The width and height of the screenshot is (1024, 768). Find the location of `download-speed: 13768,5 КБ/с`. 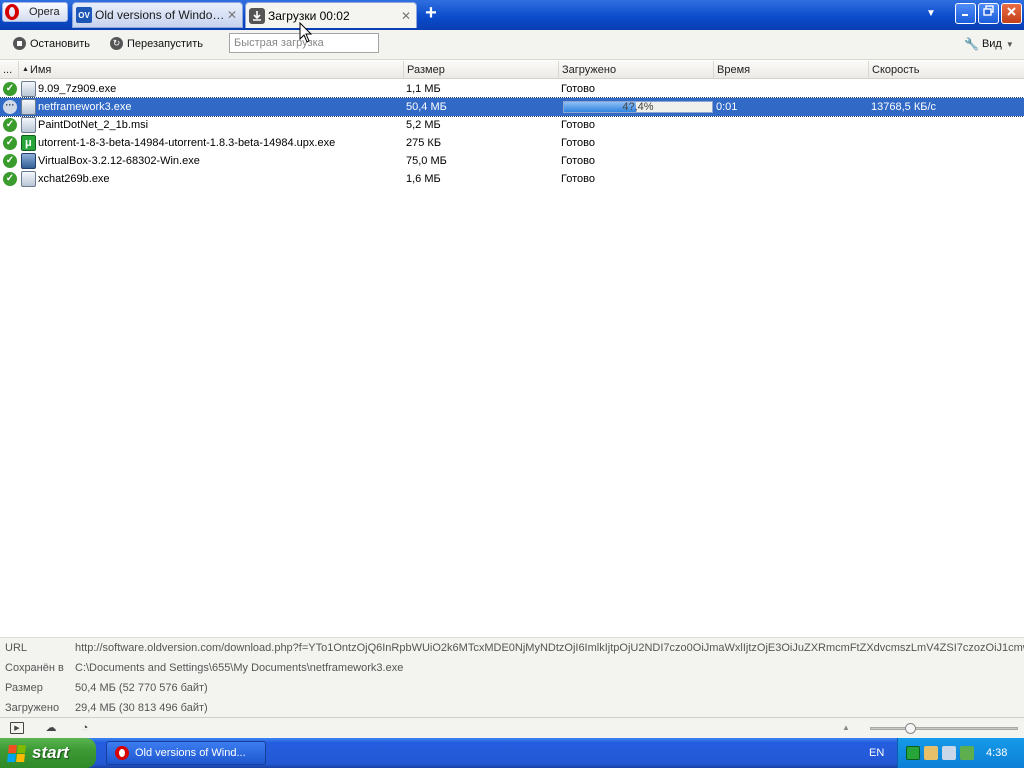

download-speed: 13768,5 КБ/с is located at coordinates (904, 107).